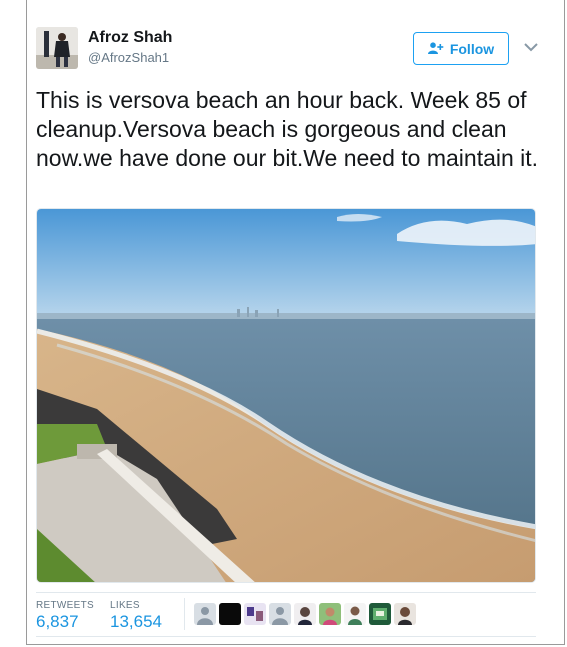 The width and height of the screenshot is (567, 647). Describe the element at coordinates (531, 46) in the screenshot. I see `chevron-down-icon` at that location.